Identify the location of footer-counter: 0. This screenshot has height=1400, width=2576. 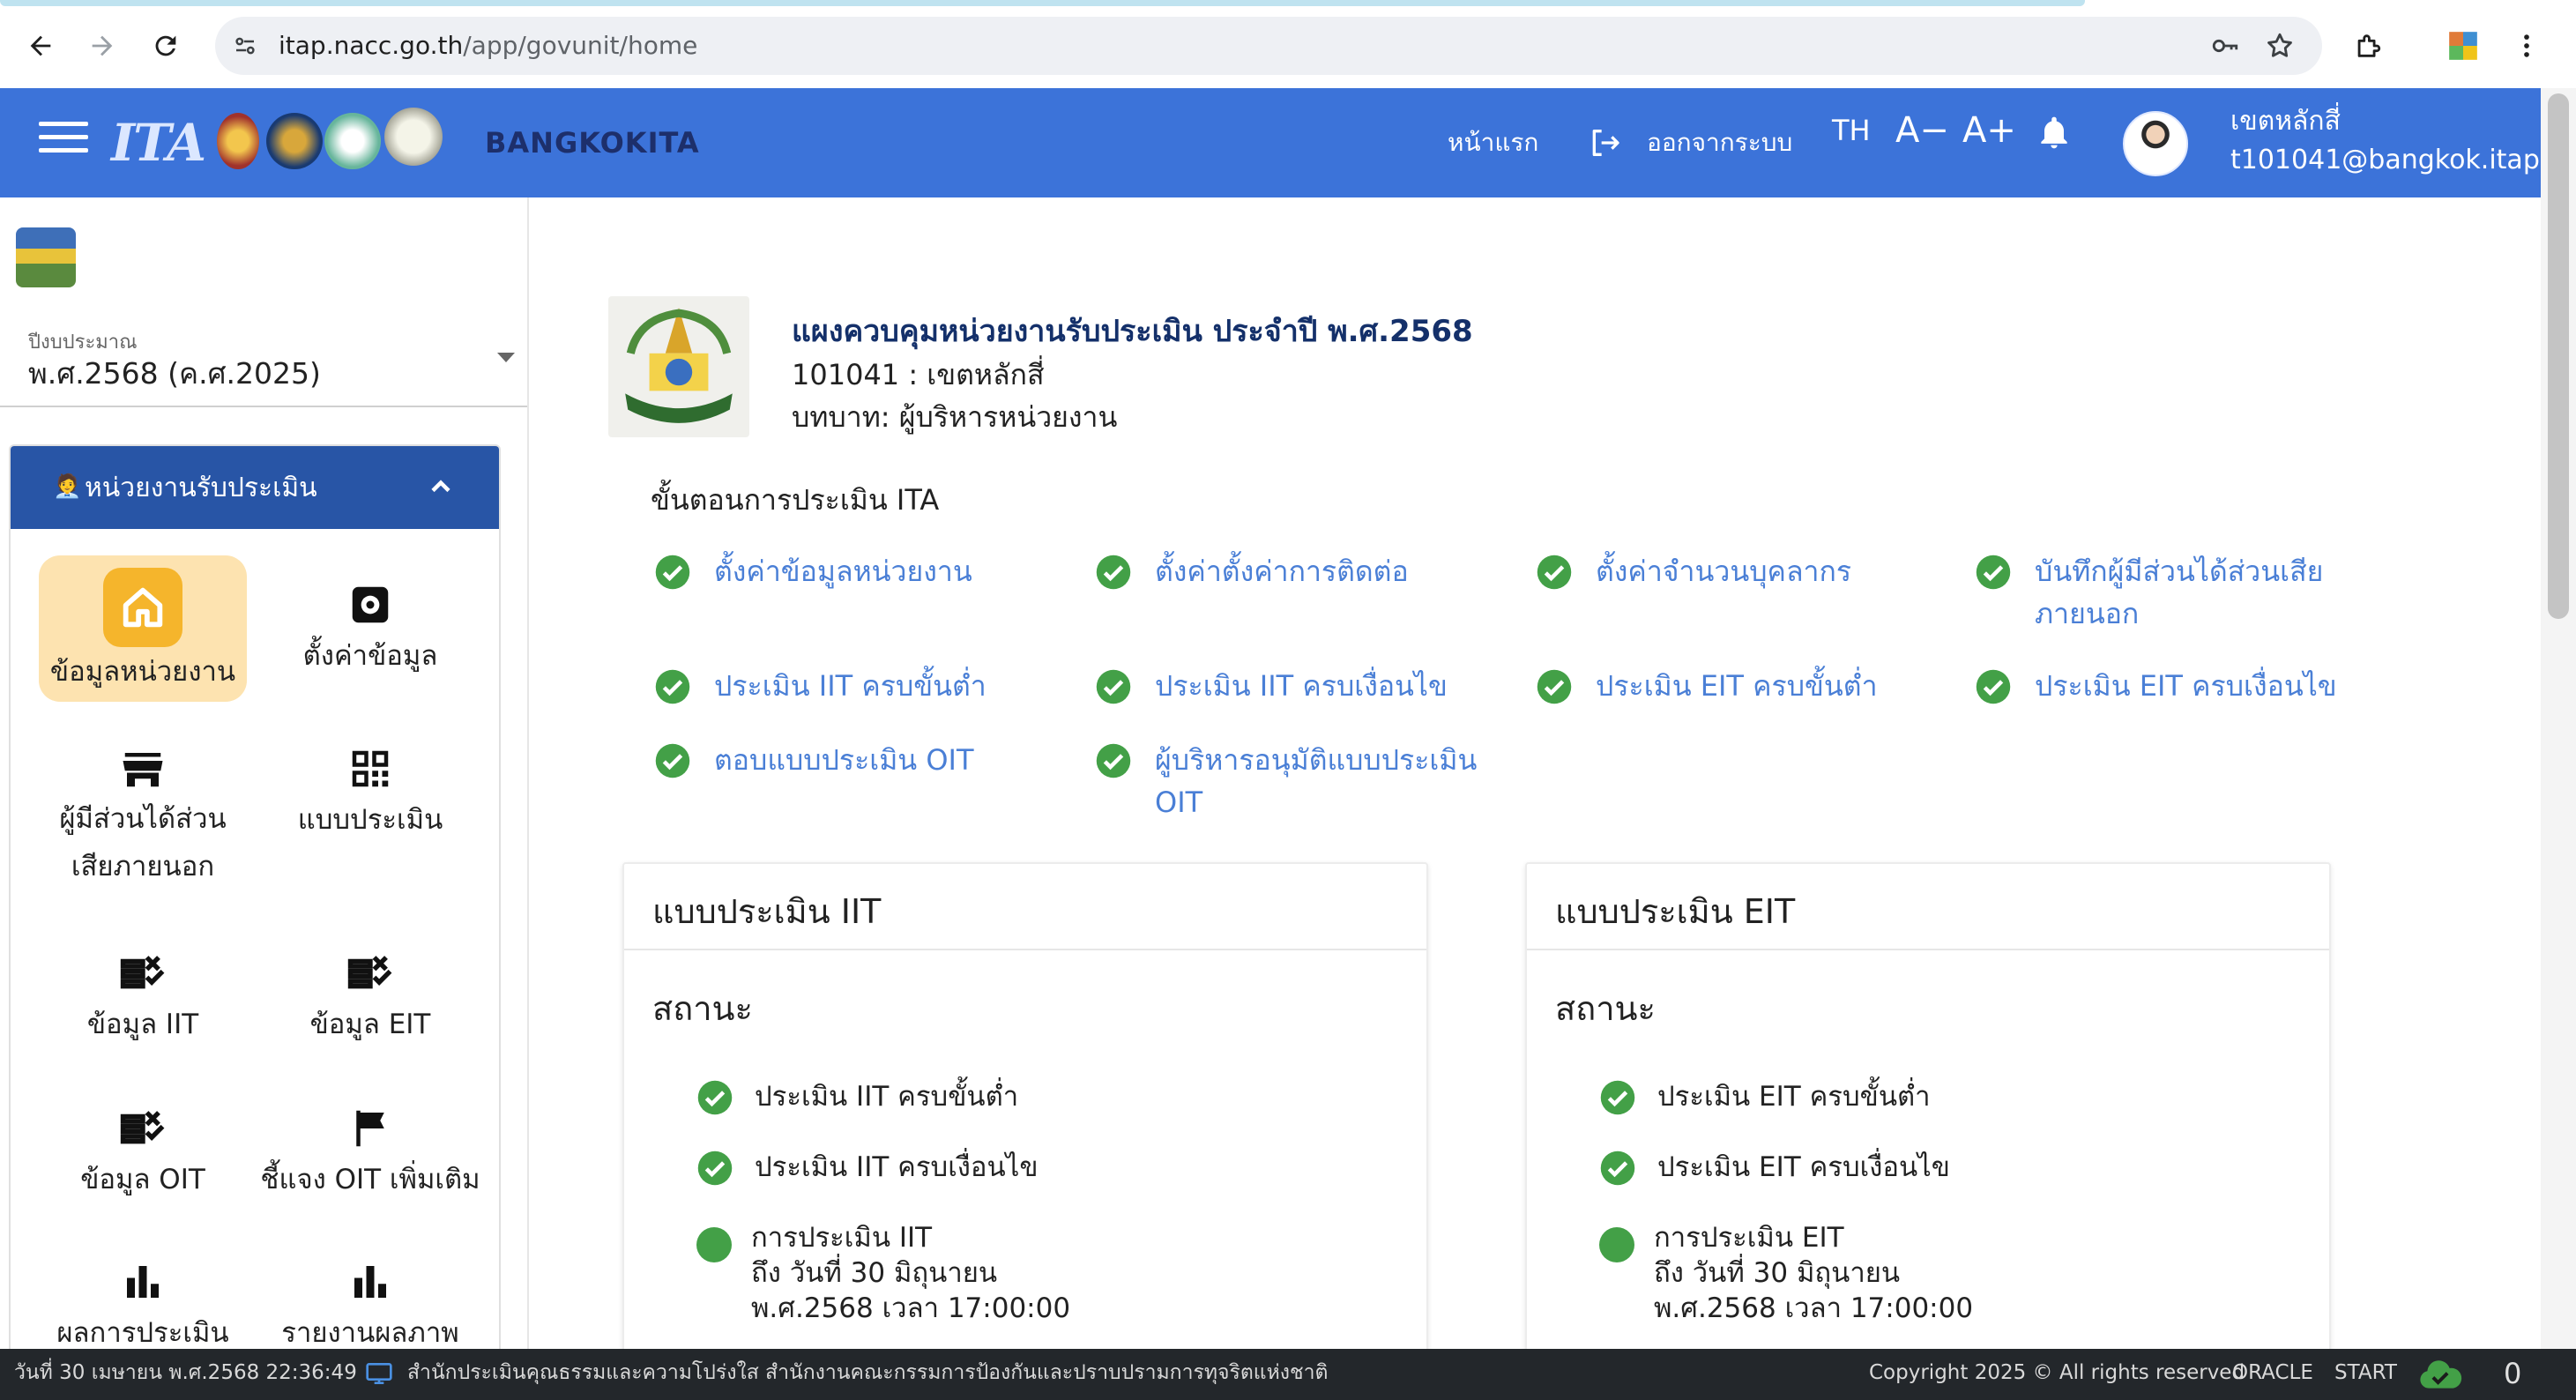
(2513, 1373).